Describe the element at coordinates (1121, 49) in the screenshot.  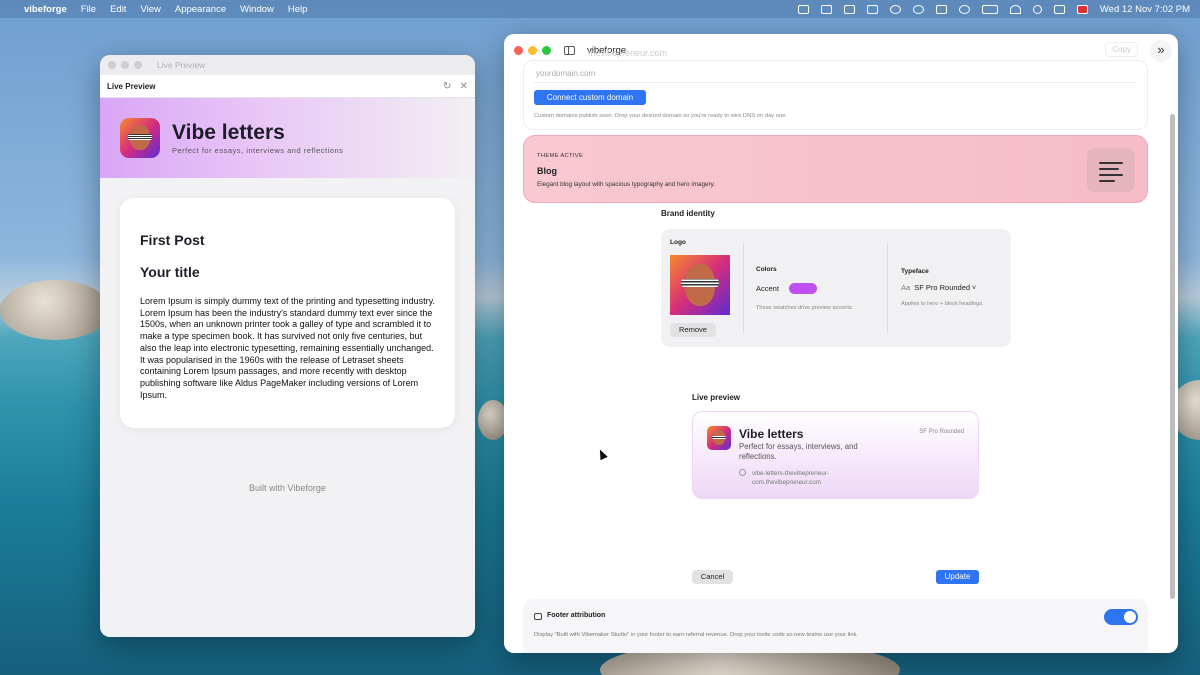
I see `copy-button: Copy` at that location.